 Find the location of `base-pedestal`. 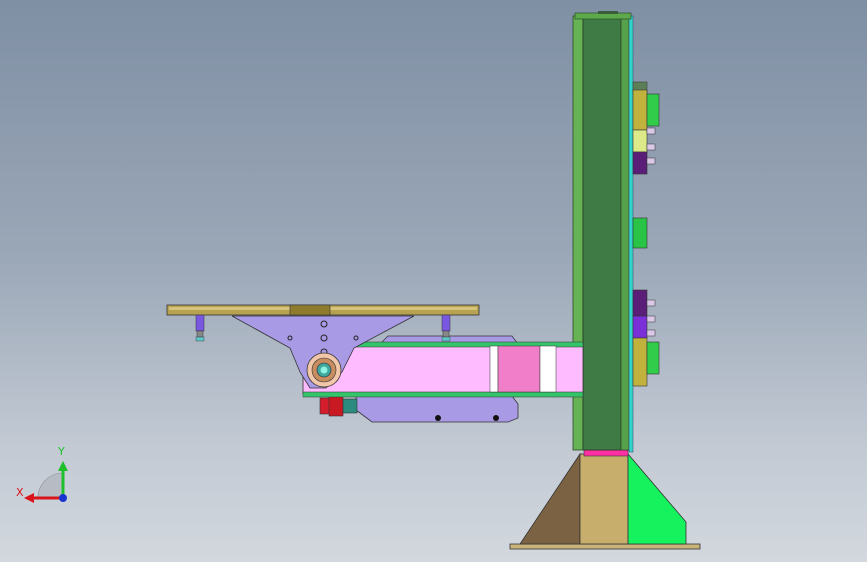

base-pedestal is located at coordinates (605, 499).